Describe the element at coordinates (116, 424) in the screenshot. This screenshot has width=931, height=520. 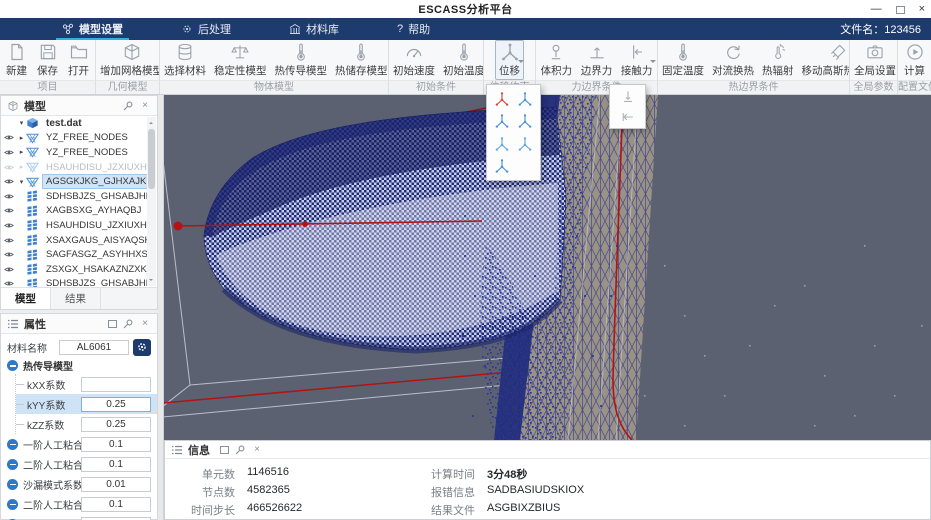
I see `kzz-input` at that location.